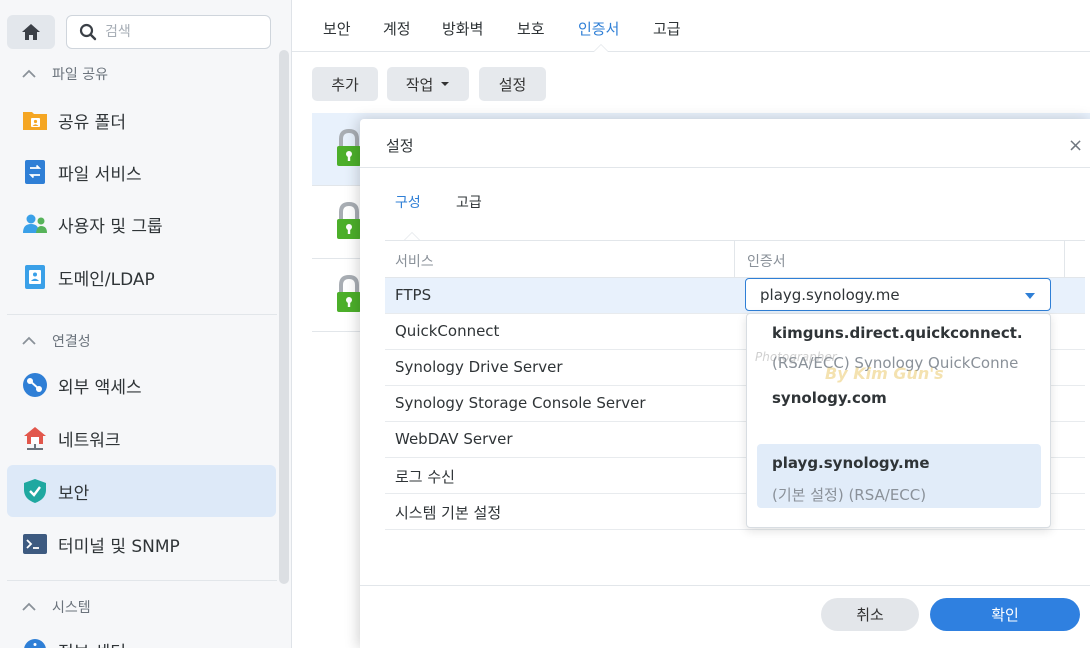 The width and height of the screenshot is (1090, 648). I want to click on sidebar-item-external-access: 외부 액세스, so click(141, 385).